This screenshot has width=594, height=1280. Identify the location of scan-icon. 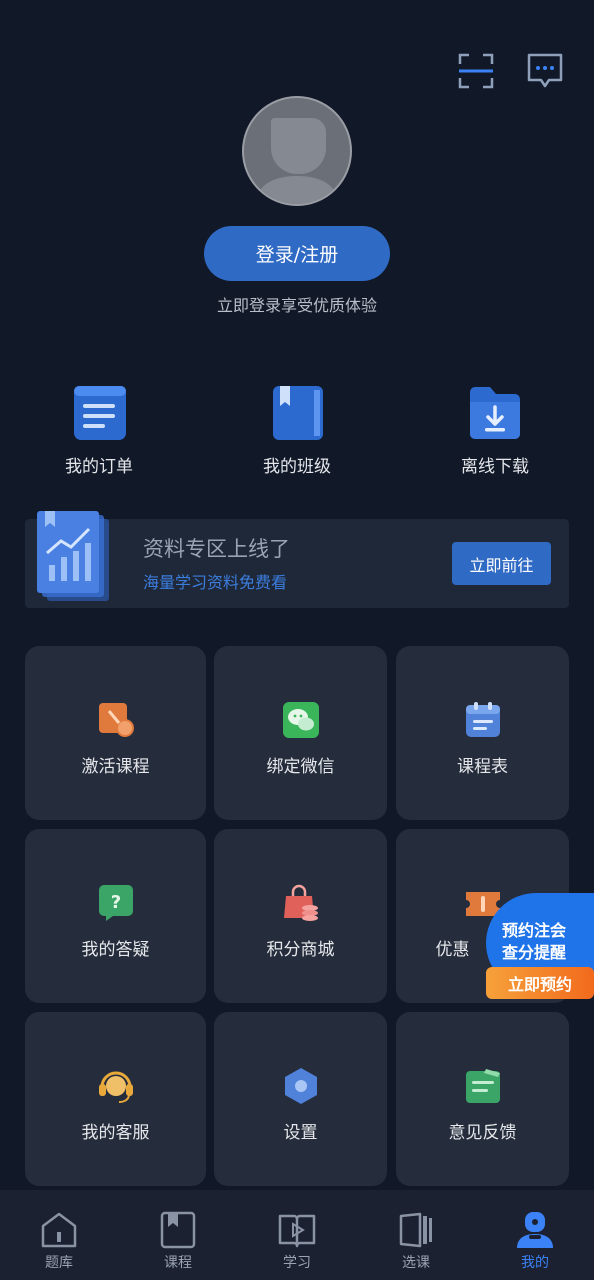
(476, 71).